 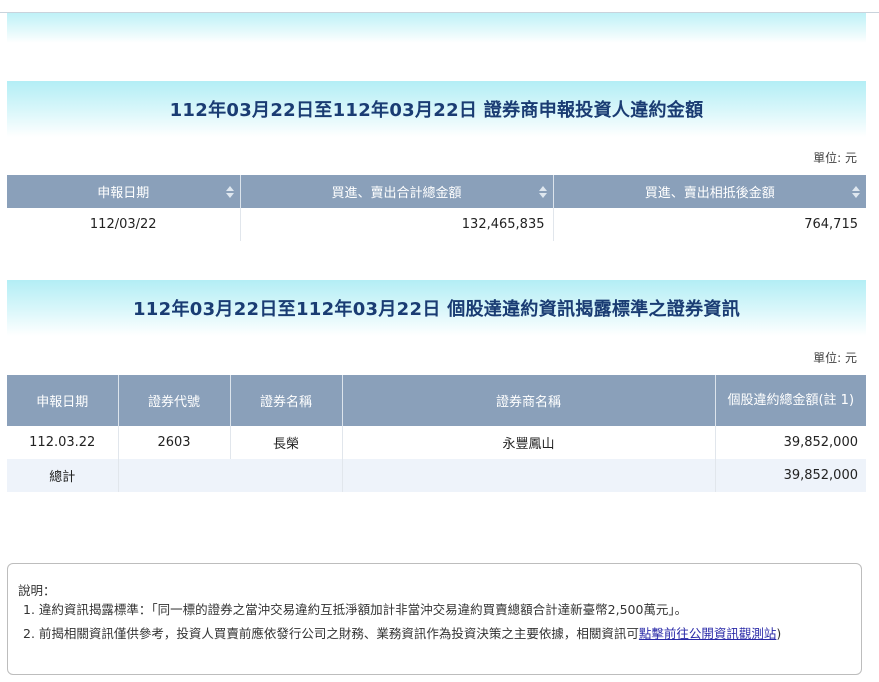 I want to click on total-row: 總計 39,852,000, so click(x=436, y=475).